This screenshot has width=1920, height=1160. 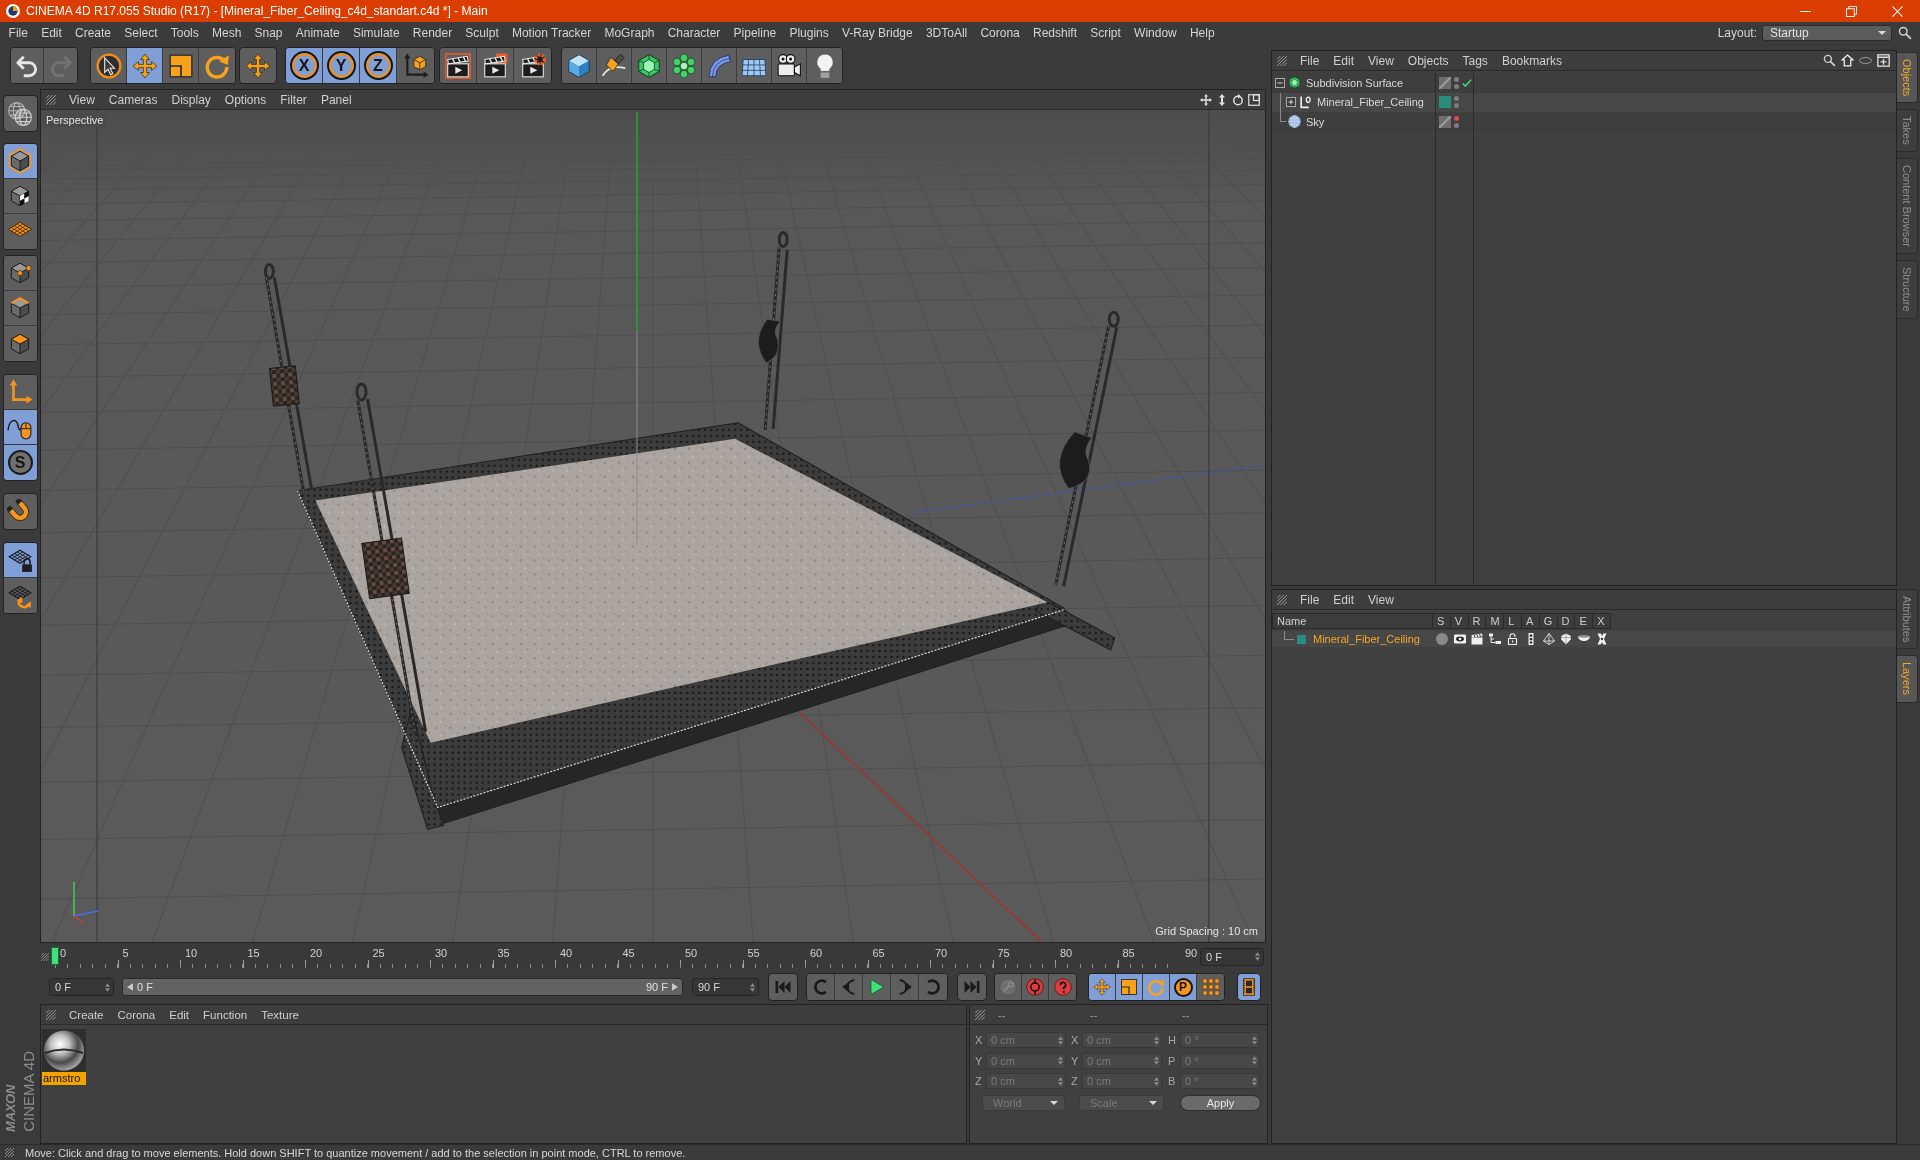 What do you see at coordinates (1381, 60) in the screenshot?
I see `menu-item: View` at bounding box center [1381, 60].